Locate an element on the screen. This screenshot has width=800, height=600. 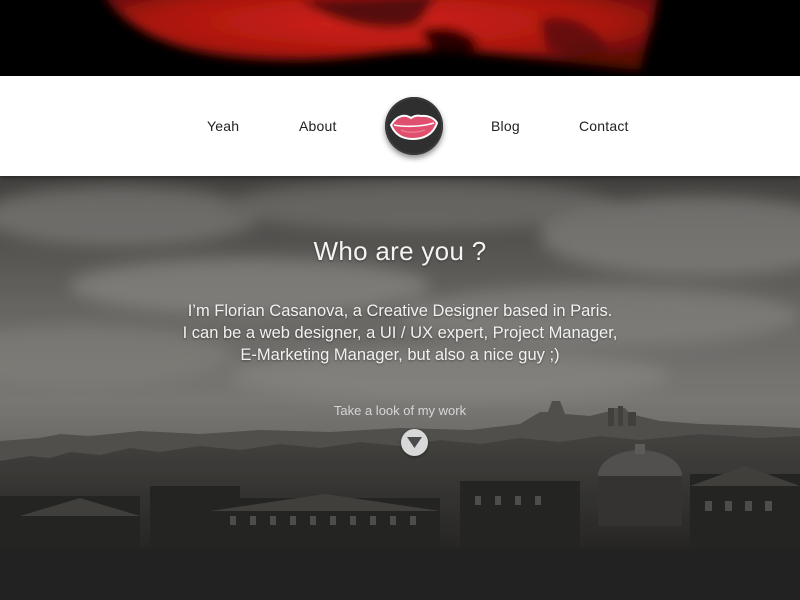
footer is located at coordinates (400, 574).